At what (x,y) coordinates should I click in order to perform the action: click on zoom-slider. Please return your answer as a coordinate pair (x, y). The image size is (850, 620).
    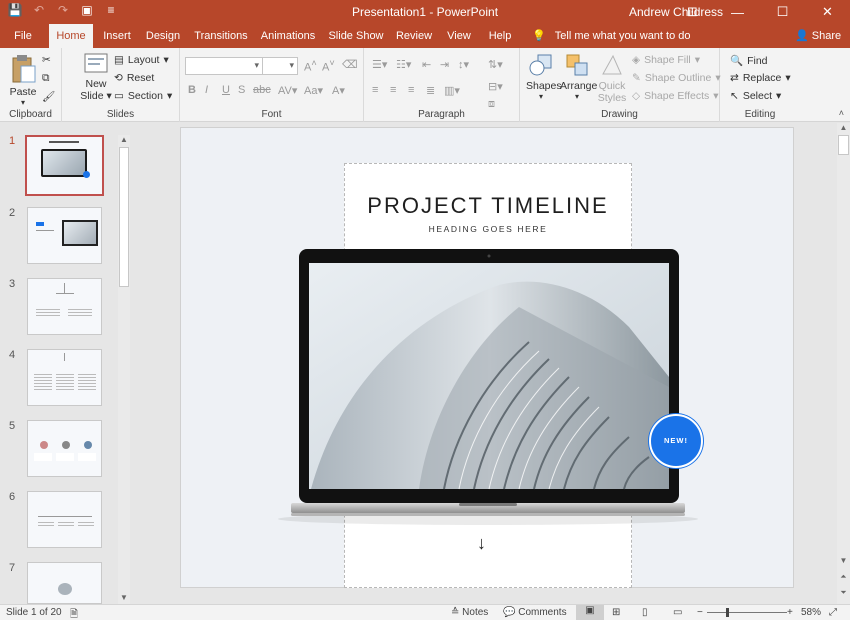
    Looking at the image, I should click on (747, 612).